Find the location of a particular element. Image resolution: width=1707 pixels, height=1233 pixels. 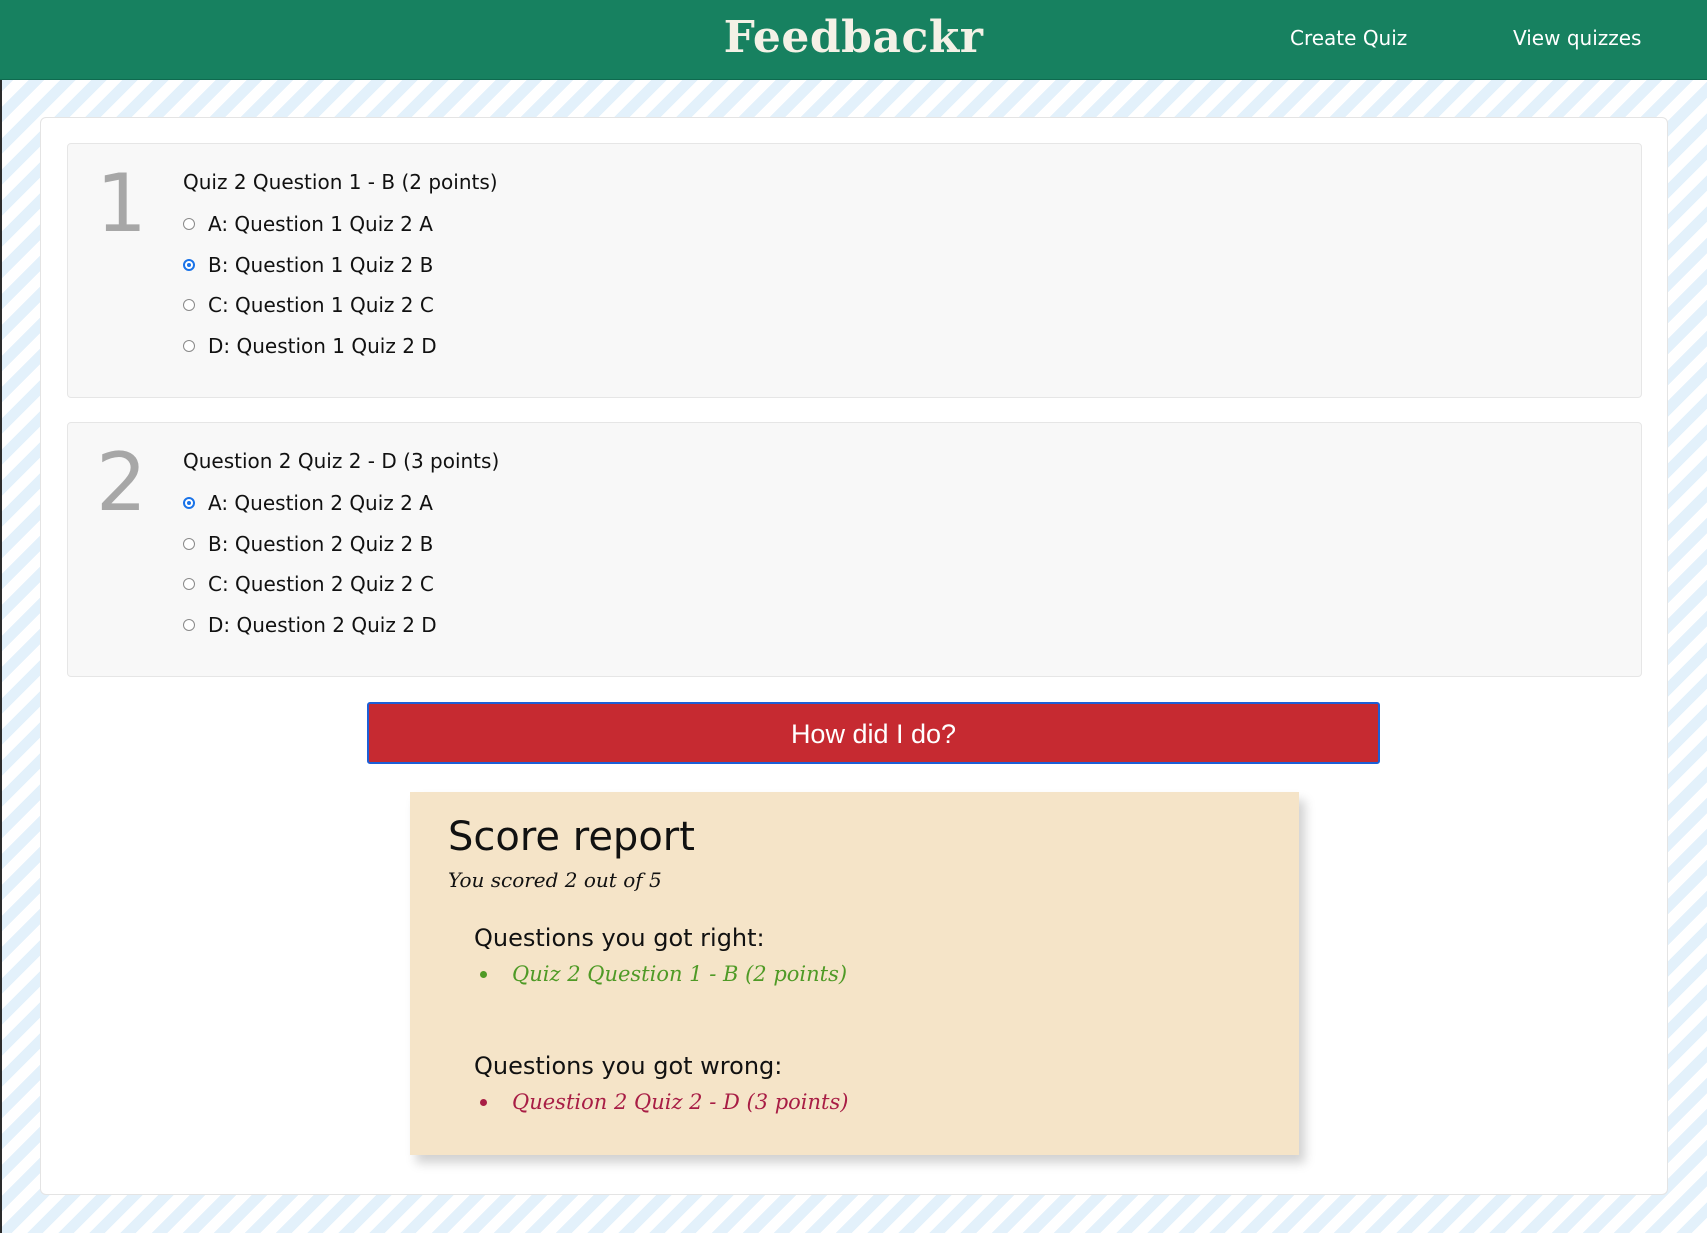

correct-question-item: Quiz 2 Question 1 - B (2 points) is located at coordinates (663, 974).